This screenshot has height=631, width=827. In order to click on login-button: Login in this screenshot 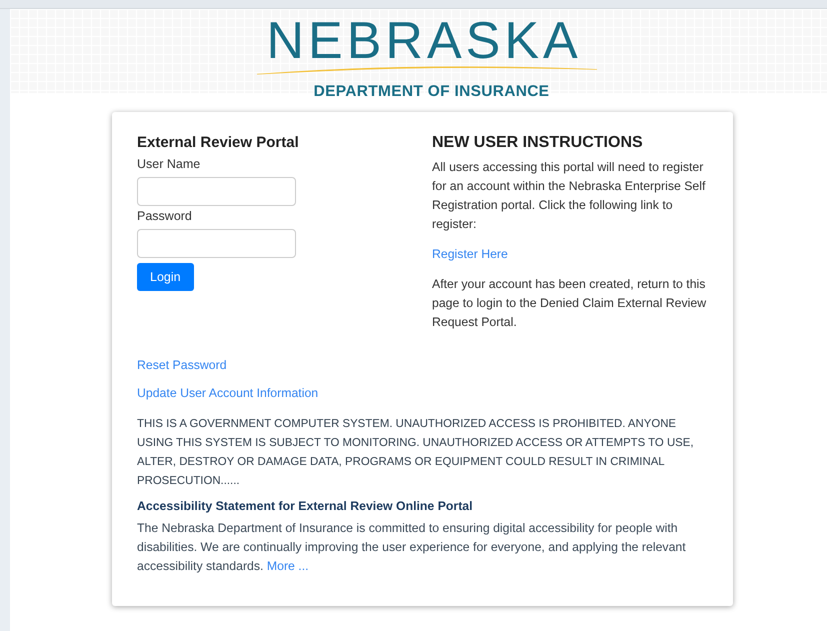, I will do `click(165, 277)`.